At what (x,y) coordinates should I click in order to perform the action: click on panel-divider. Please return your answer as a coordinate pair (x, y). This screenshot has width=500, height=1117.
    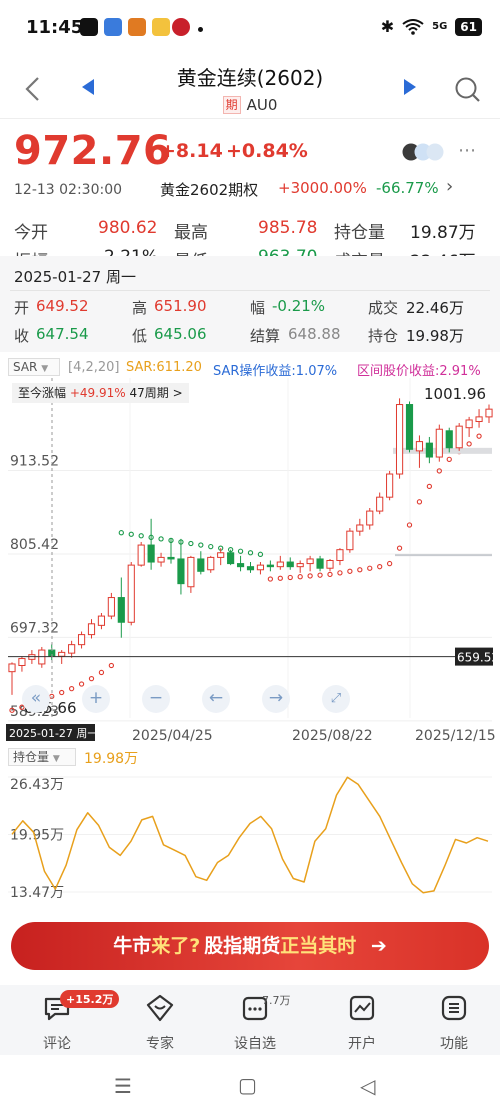
    Looking at the image, I should click on (250, 290).